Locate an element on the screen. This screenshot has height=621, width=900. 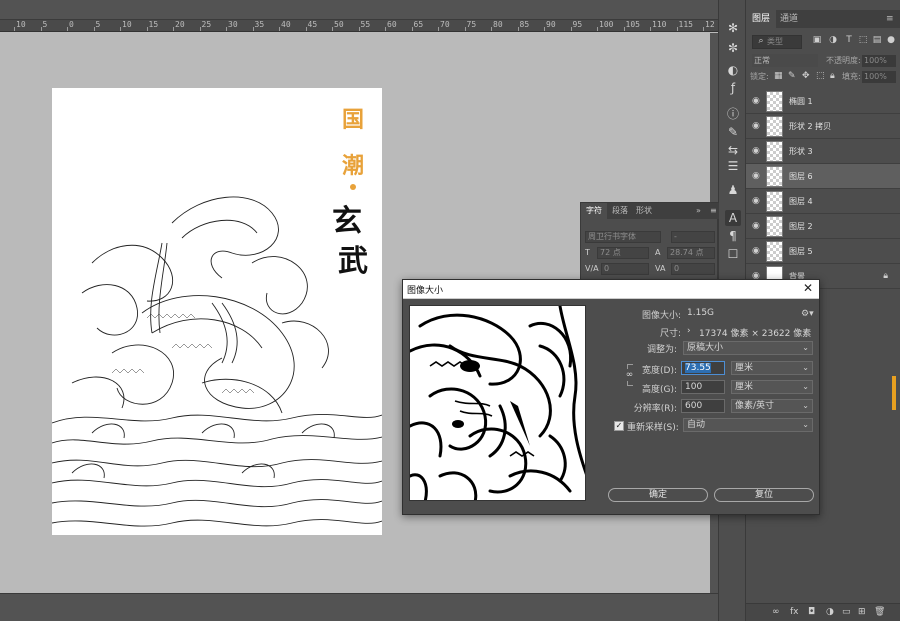
fill-input: 100% is located at coordinates (879, 77).